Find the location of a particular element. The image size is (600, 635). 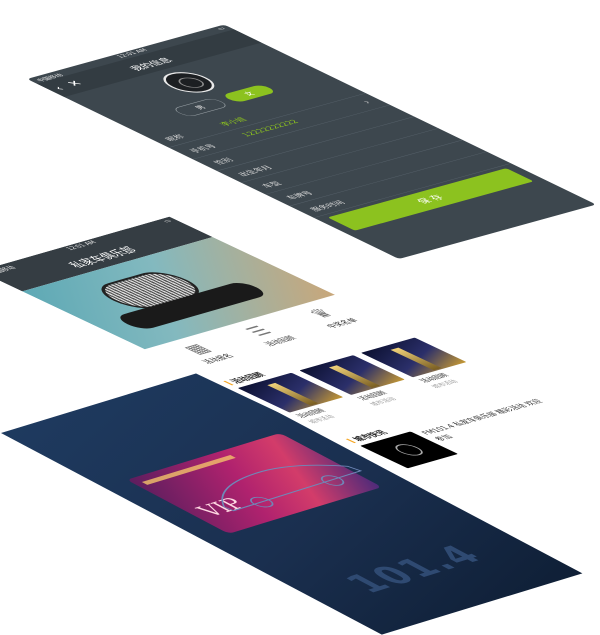

field-label: 服务时间 is located at coordinates (328, 206).